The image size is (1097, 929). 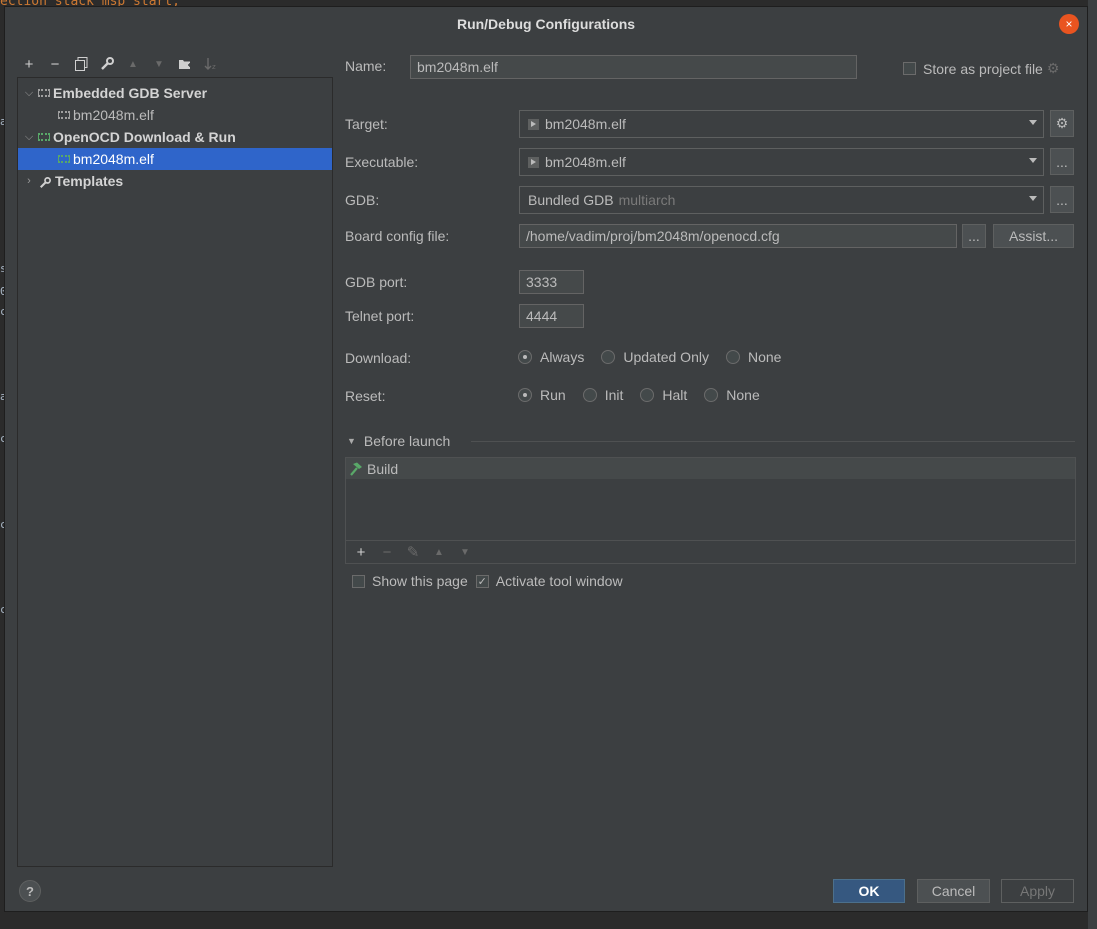 I want to click on store-project-checkbox, so click(x=909, y=68).